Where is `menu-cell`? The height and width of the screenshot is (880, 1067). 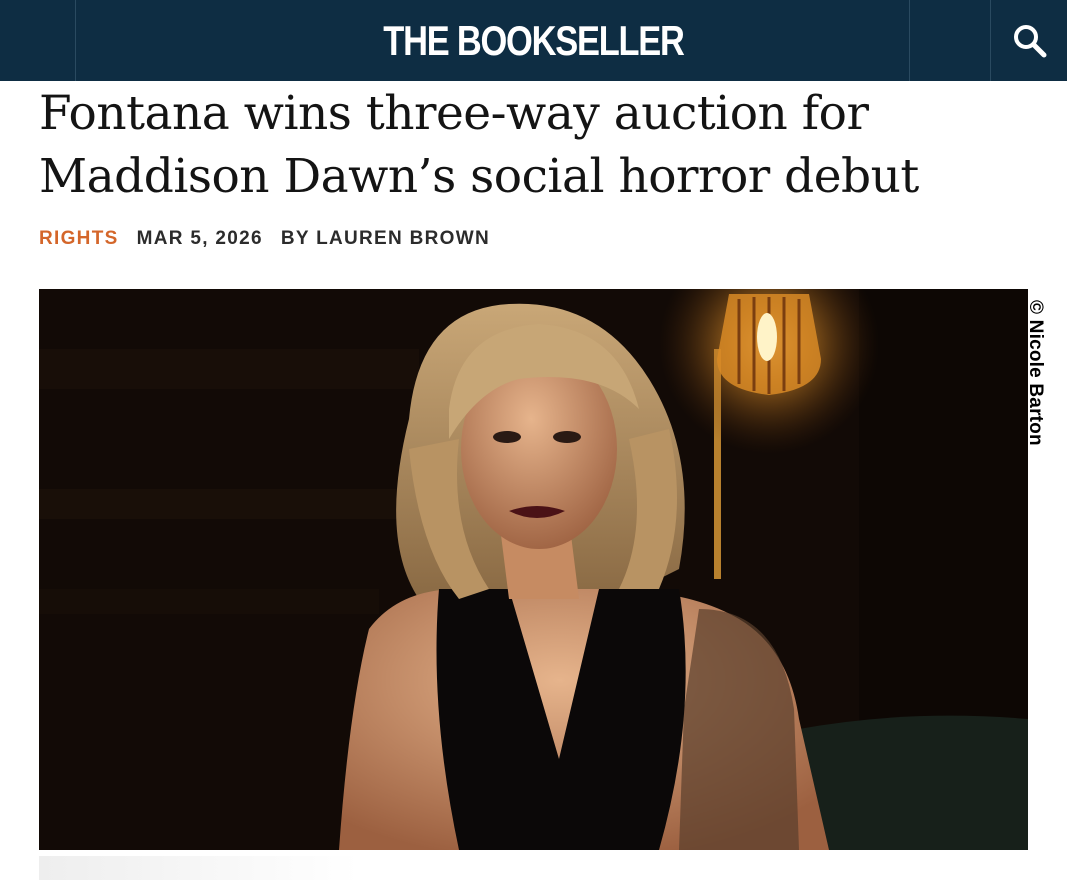 menu-cell is located at coordinates (38, 40).